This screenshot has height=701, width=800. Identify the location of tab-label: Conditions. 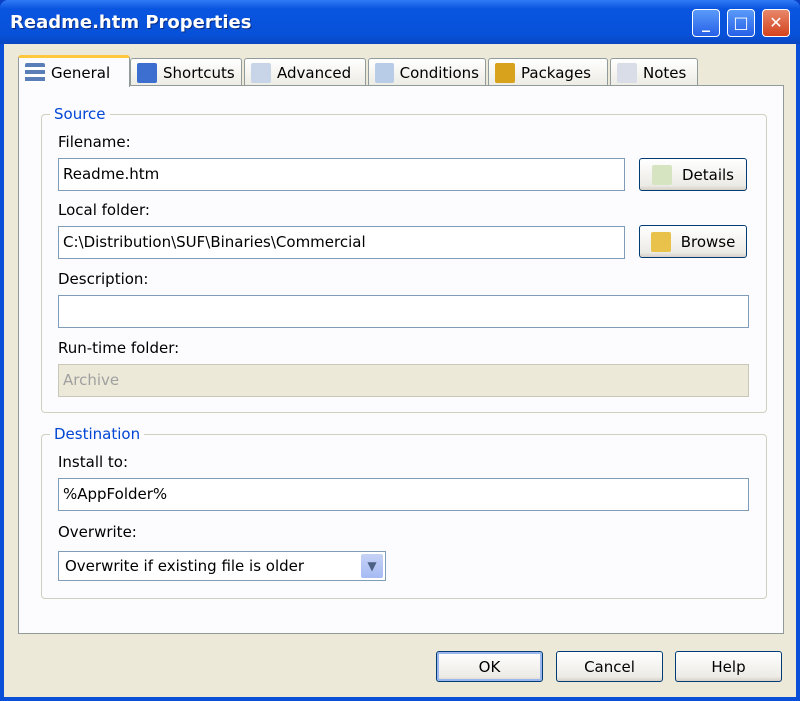
(439, 72).